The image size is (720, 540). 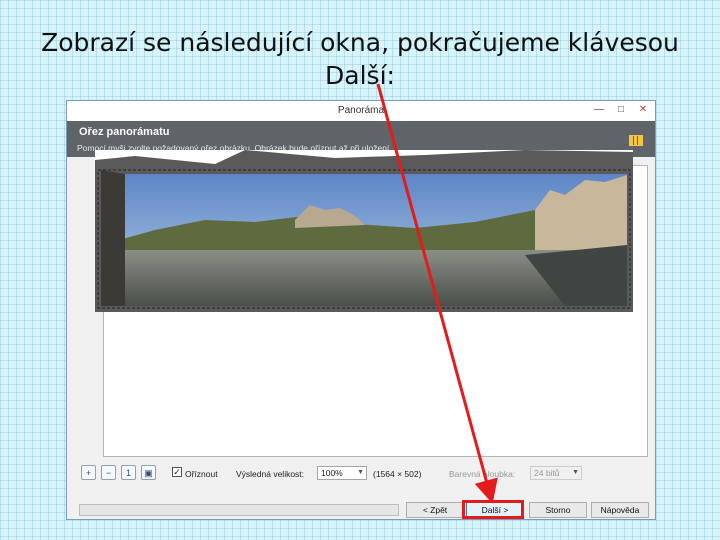 I want to click on color-depth-value: 24 bitů, so click(x=547, y=473).